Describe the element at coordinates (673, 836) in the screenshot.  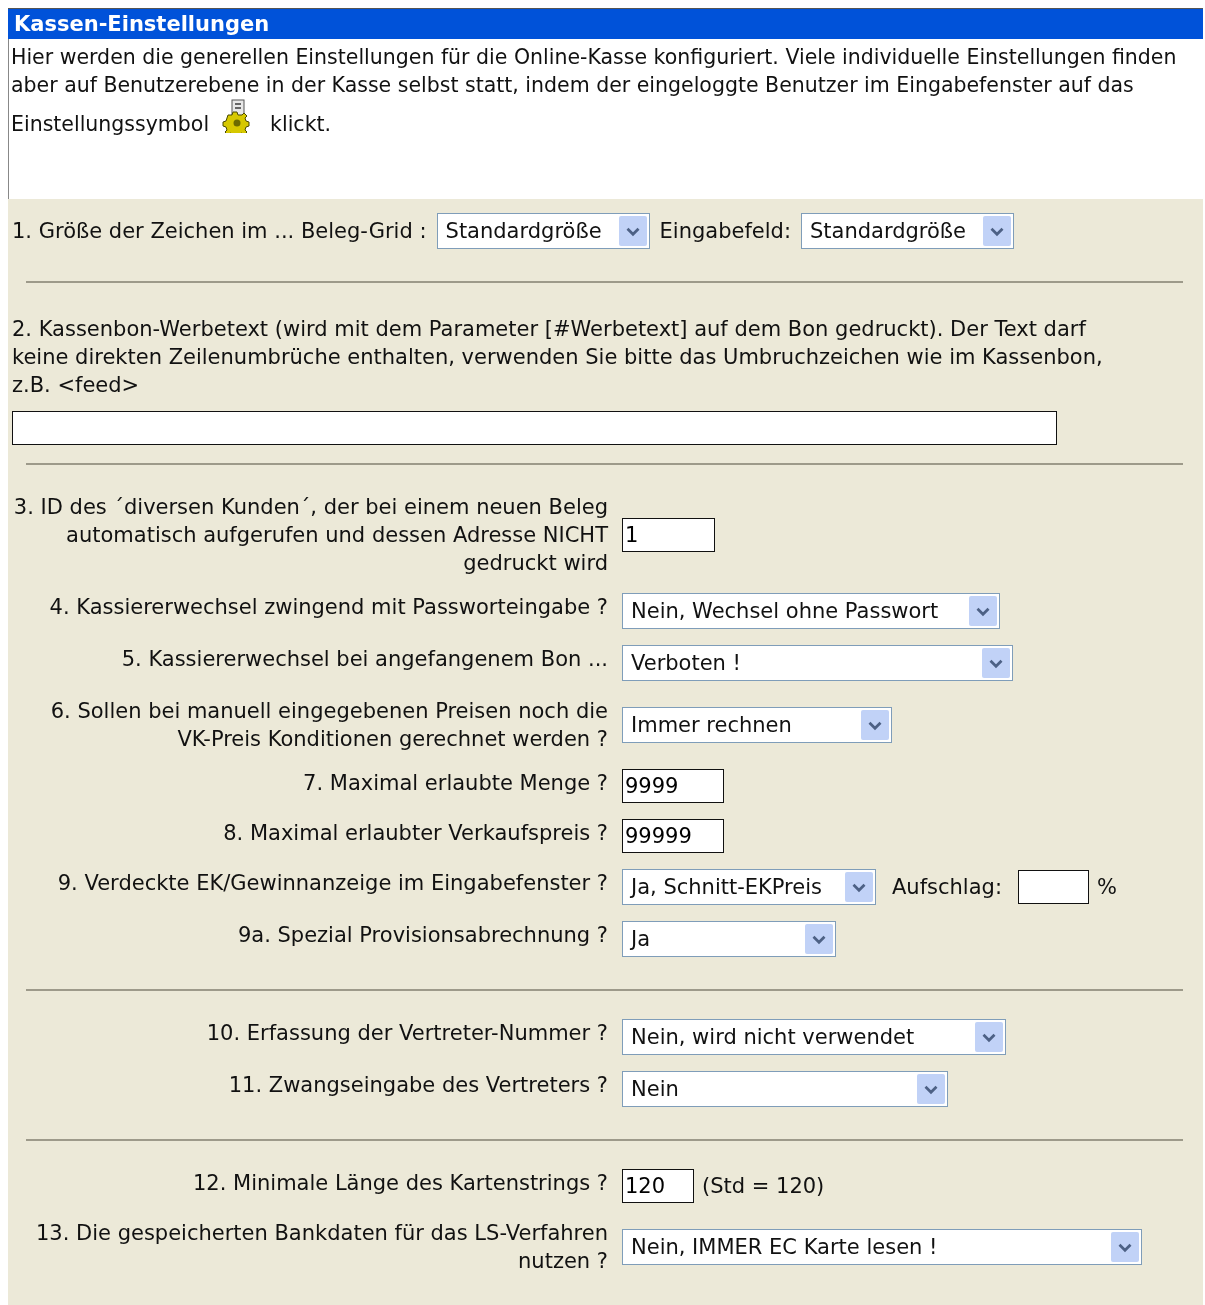
I see `input-field: 99999` at that location.